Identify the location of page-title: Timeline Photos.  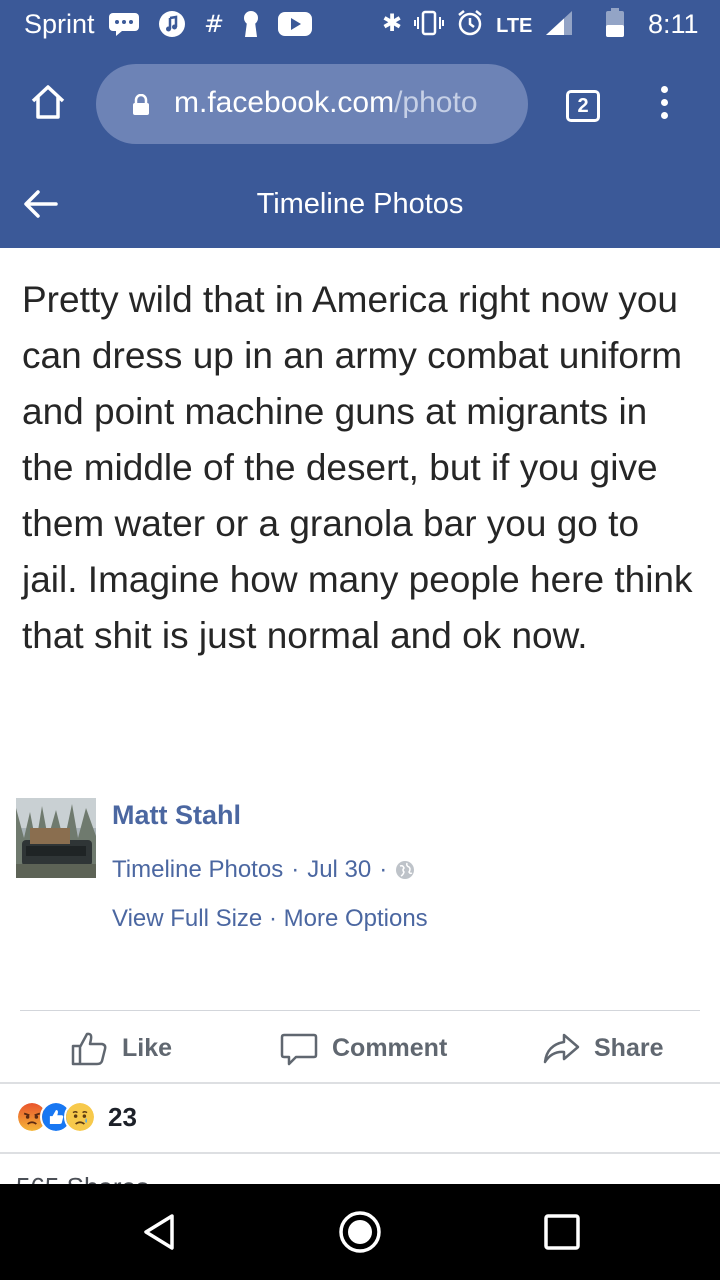
(360, 204).